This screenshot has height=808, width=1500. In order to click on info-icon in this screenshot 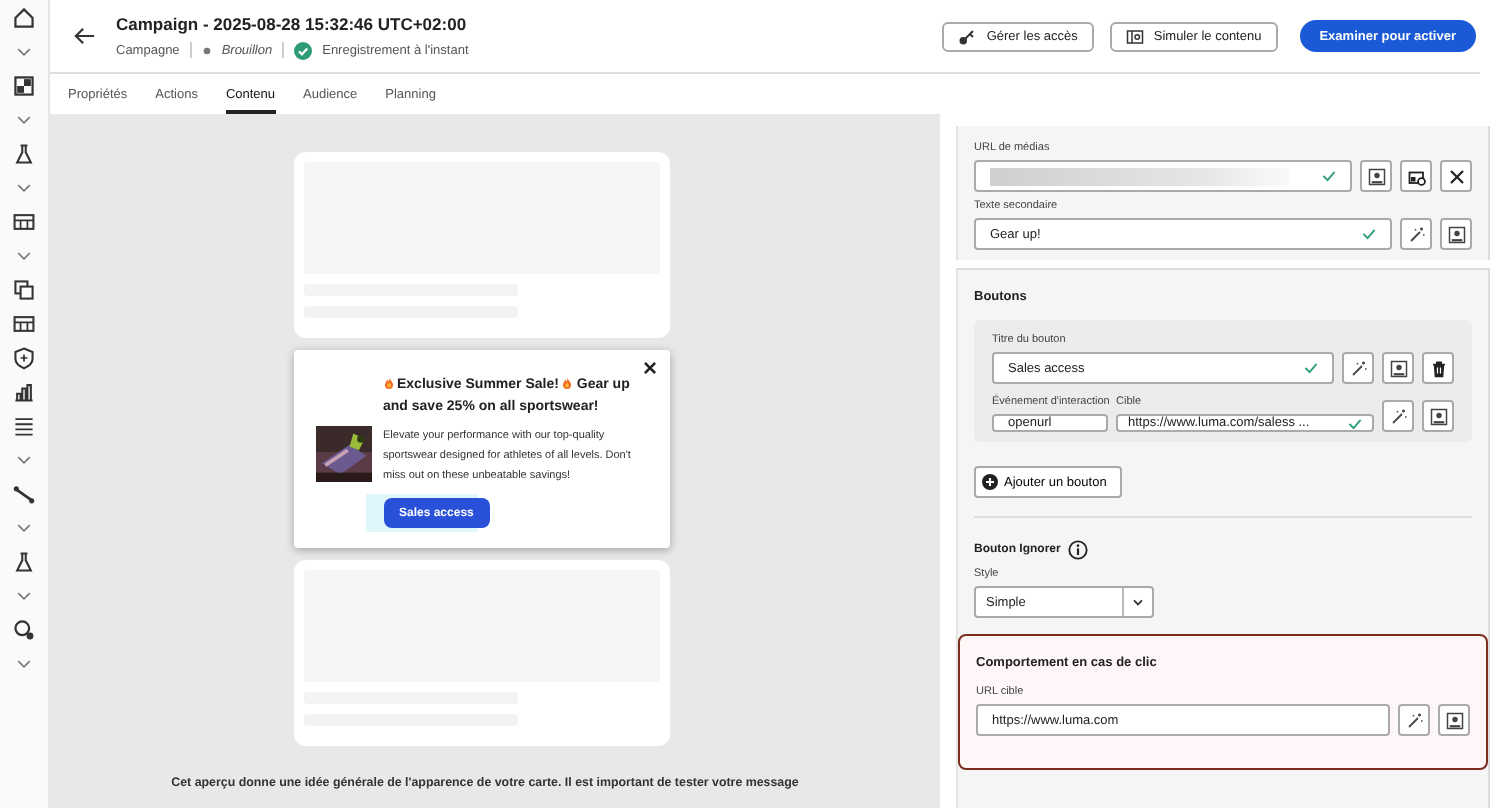, I will do `click(1078, 550)`.